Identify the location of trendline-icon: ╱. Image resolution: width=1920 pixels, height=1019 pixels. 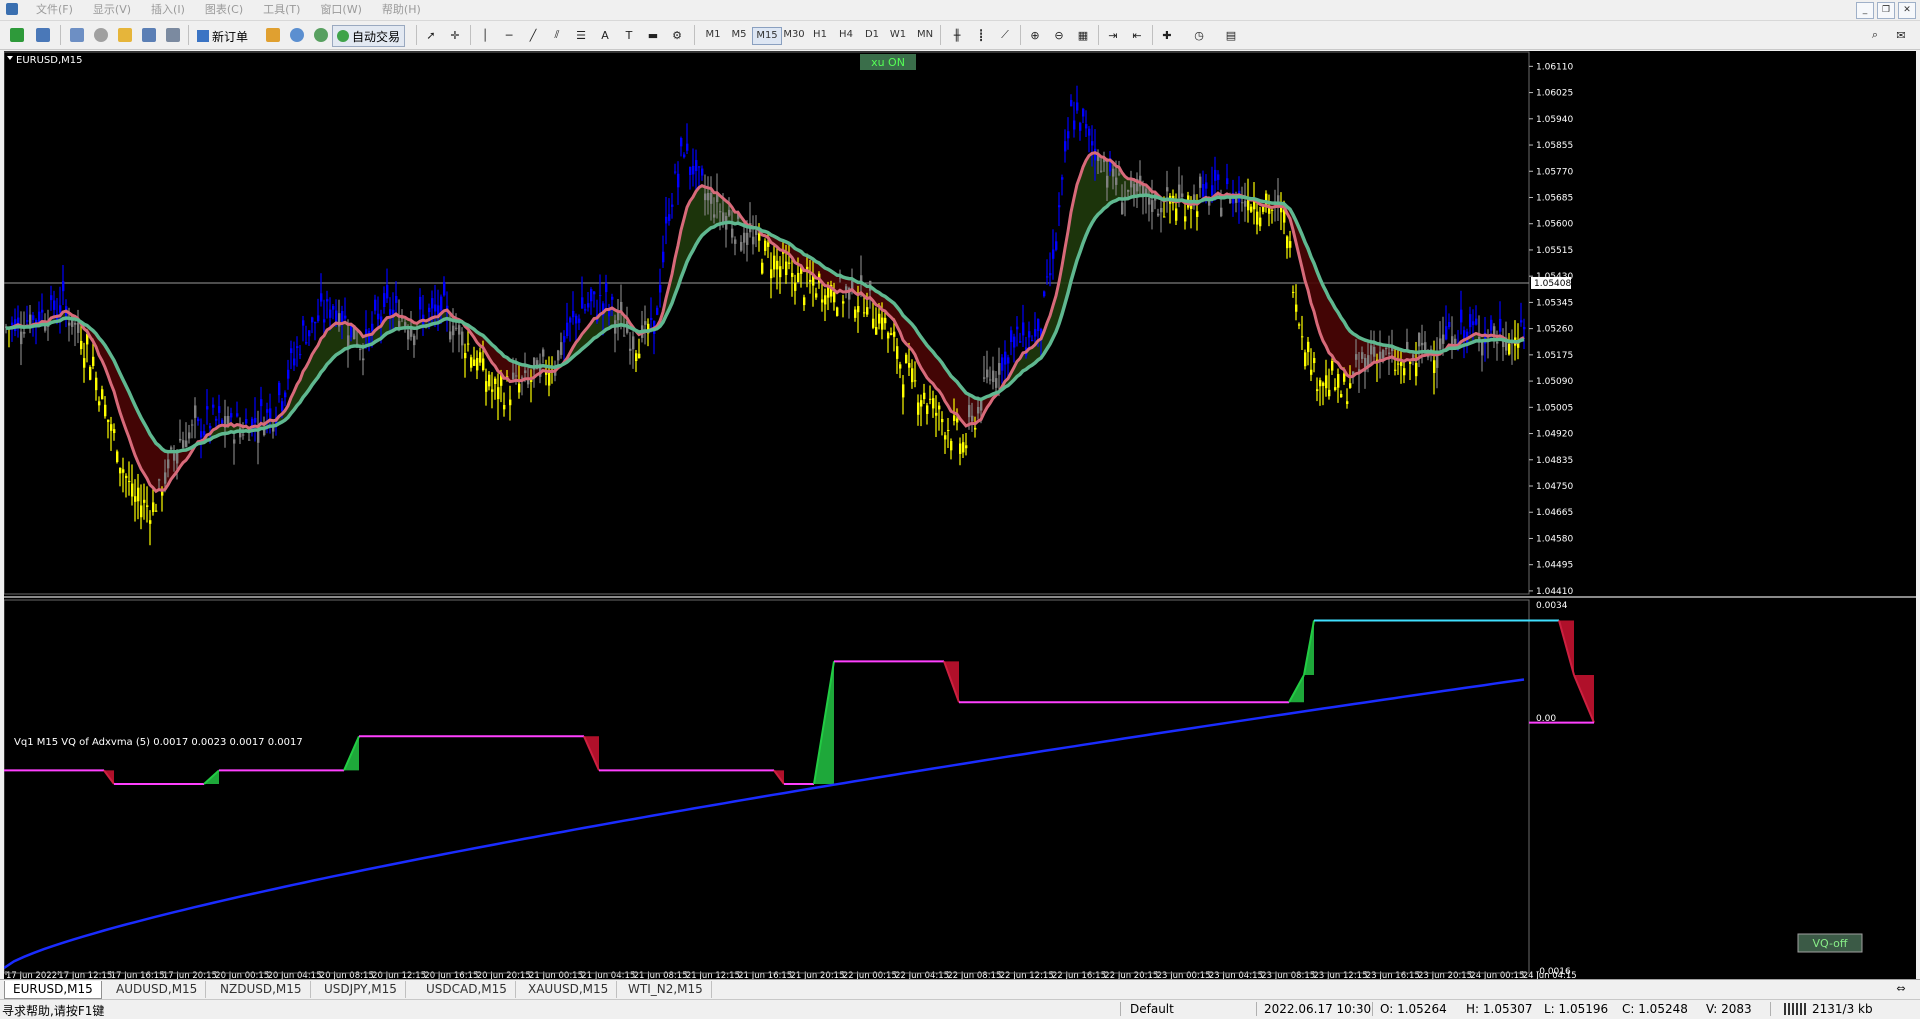
(533, 35).